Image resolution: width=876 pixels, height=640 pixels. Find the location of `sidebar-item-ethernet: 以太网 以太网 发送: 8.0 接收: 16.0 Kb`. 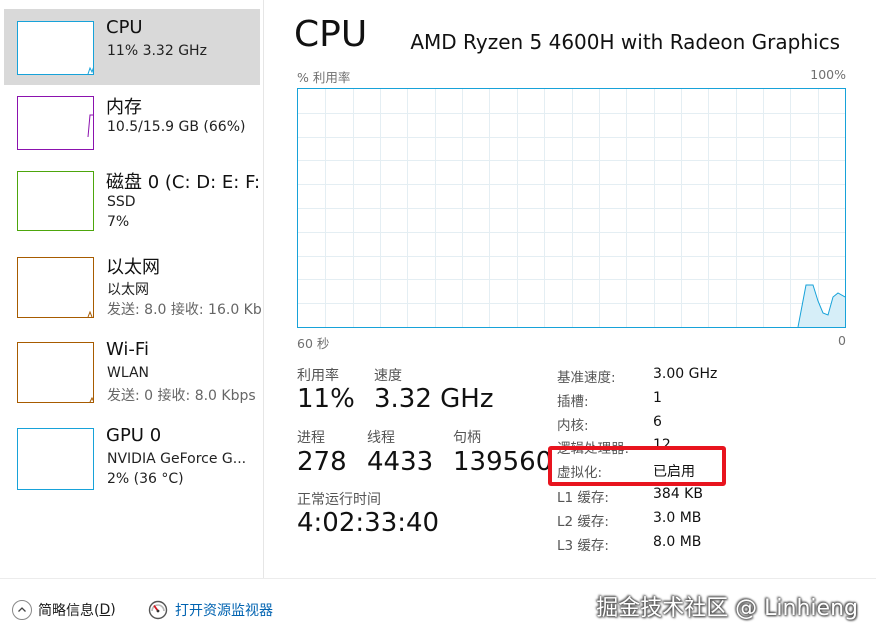

sidebar-item-ethernet: 以太网 以太网 发送: 8.0 接收: 16.0 Kb is located at coordinates (133, 290).